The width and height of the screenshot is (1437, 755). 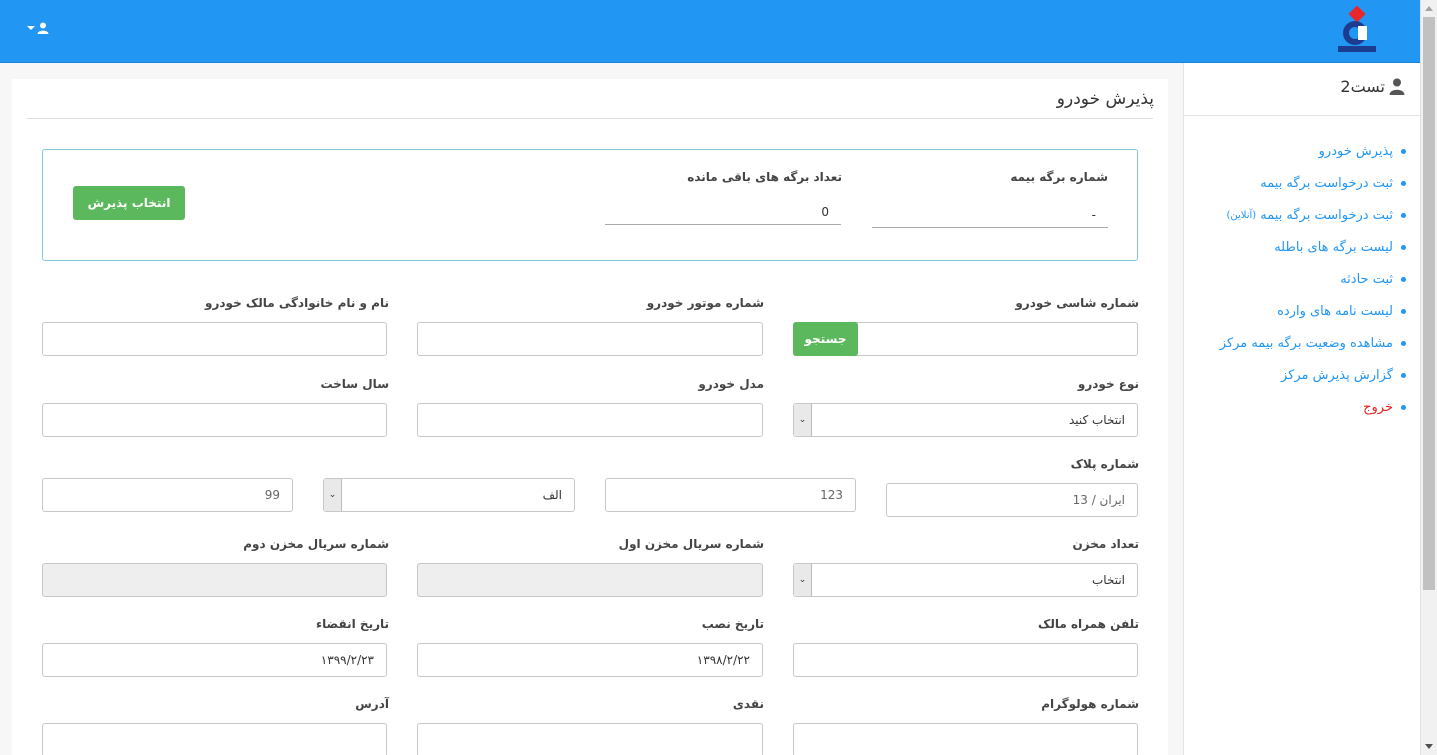 What do you see at coordinates (214, 660) in the screenshot?
I see `expire-date-input: ۱۳۹۹/۲/۲۳` at bounding box center [214, 660].